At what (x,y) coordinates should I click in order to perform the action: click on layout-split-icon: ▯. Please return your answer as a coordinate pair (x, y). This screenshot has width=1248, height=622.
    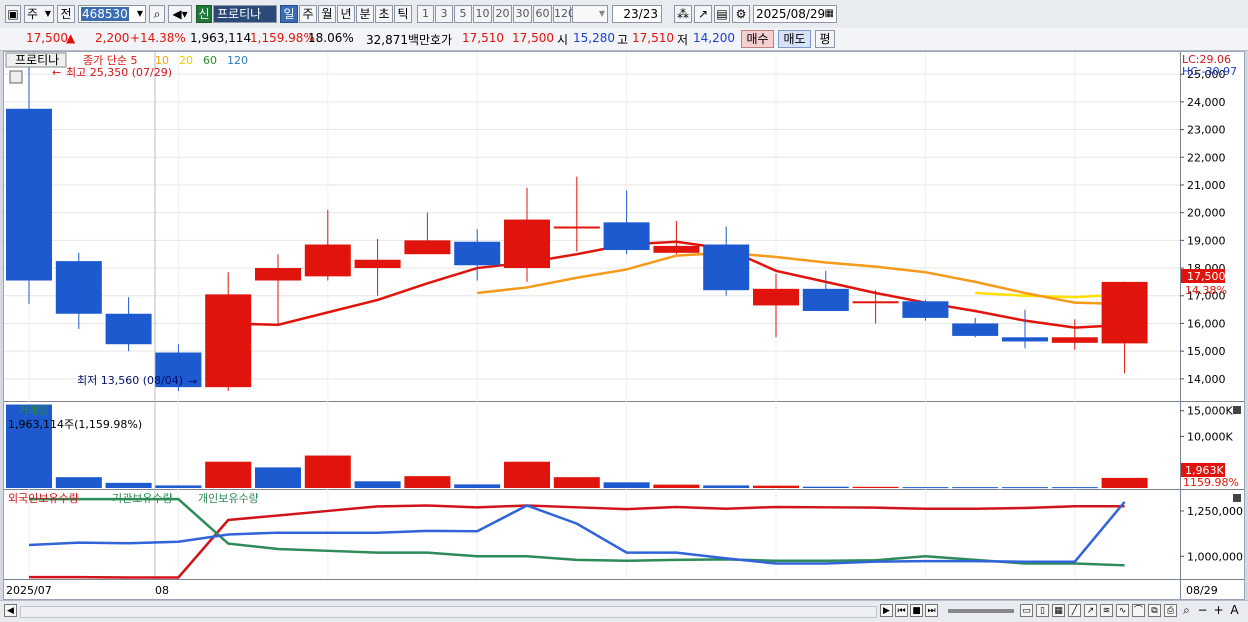
    Looking at the image, I should click on (1042, 610).